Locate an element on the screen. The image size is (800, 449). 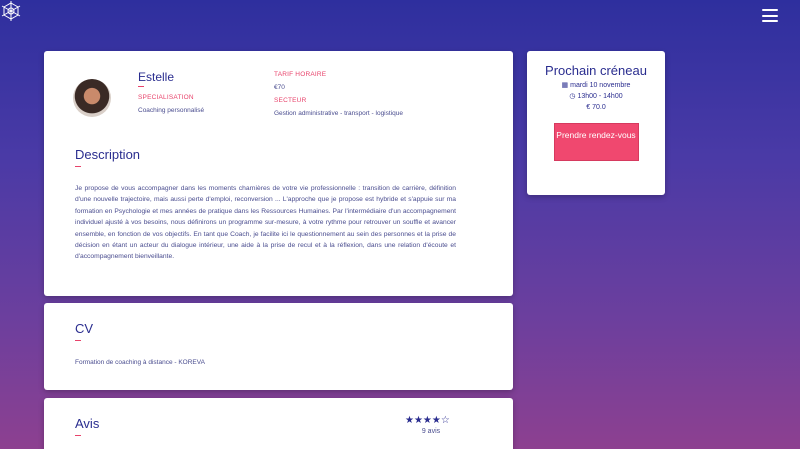
slot-date: mardi 10 novembre is located at coordinates (600, 85).